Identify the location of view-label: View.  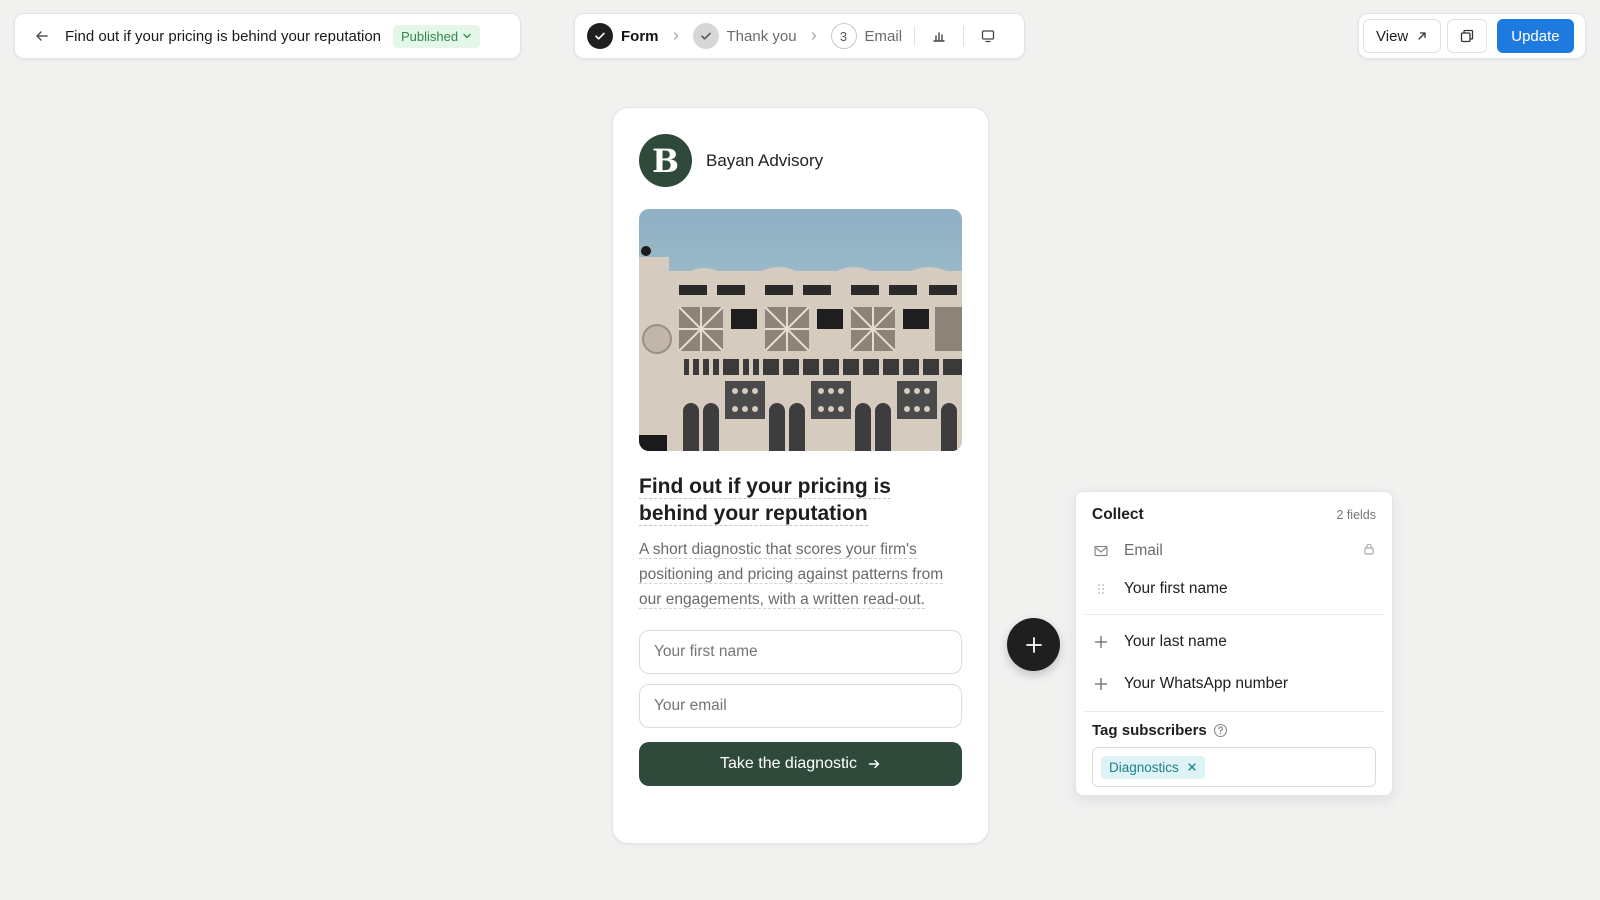
(1392, 36).